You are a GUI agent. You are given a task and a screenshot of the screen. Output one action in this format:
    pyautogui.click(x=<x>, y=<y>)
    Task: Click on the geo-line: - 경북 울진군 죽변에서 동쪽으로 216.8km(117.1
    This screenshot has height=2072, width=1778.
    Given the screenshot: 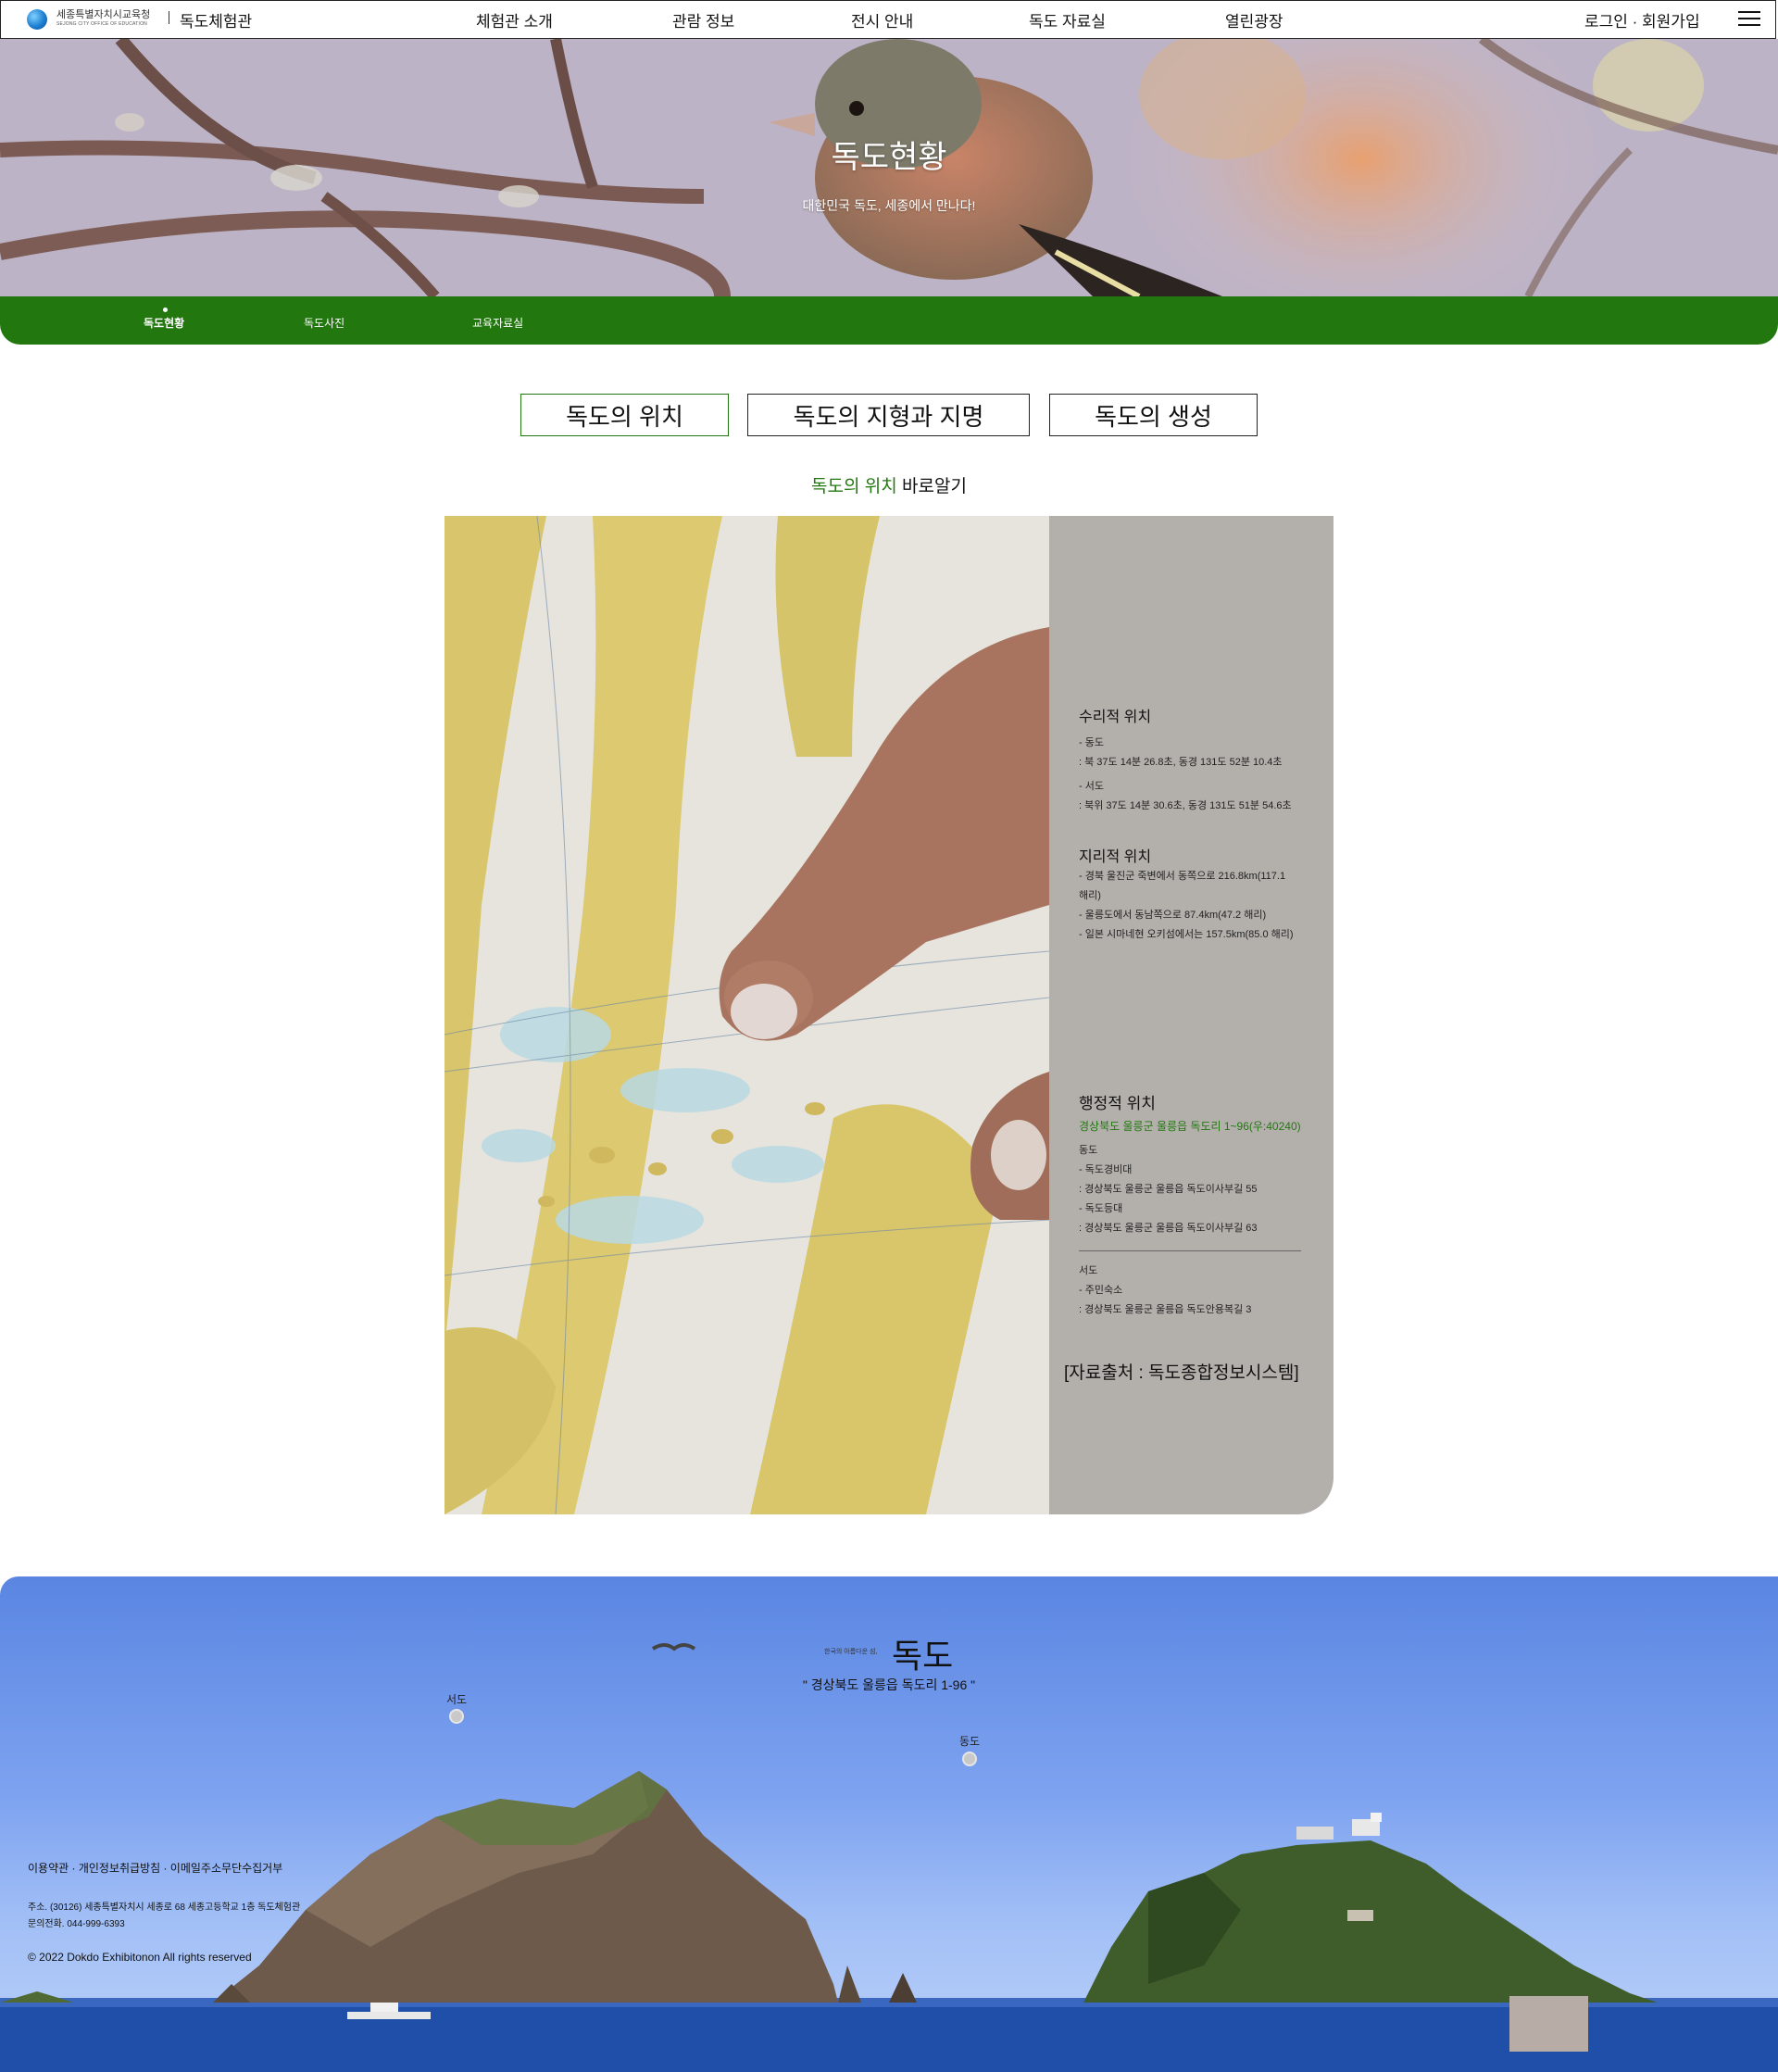 What is the action you would take?
    pyautogui.click(x=1182, y=876)
    